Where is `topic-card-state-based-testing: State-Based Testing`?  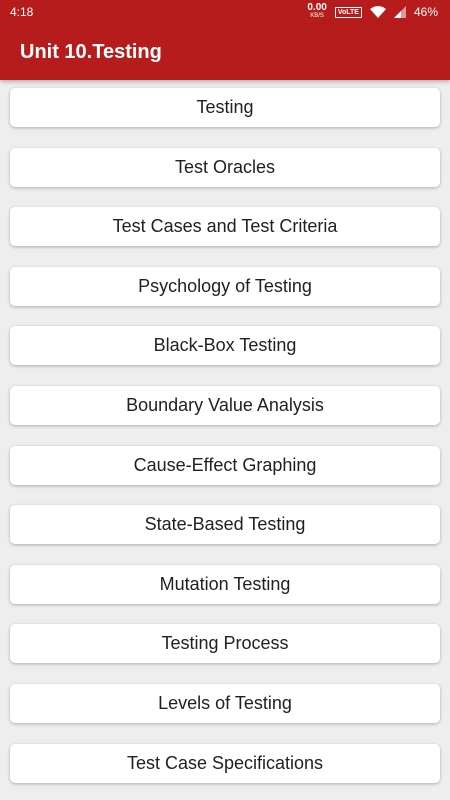
topic-card-state-based-testing: State-Based Testing is located at coordinates (225, 524).